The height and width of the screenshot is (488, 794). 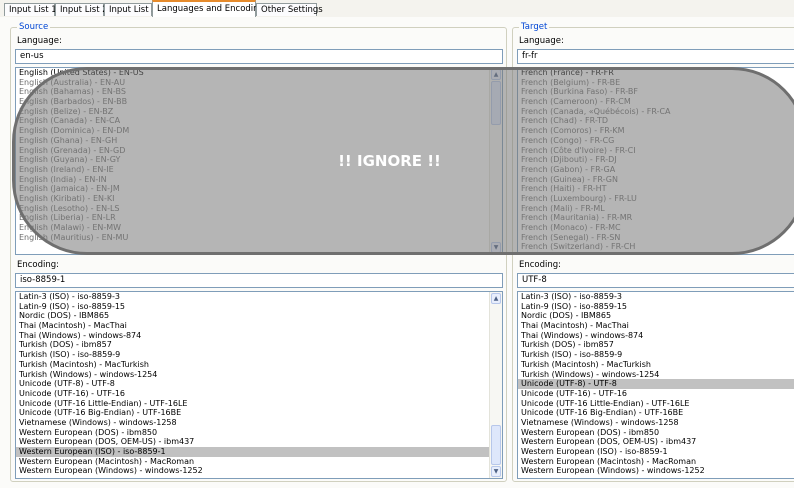 I want to click on overlay-text: !! IGNORE !!, so click(x=389, y=161).